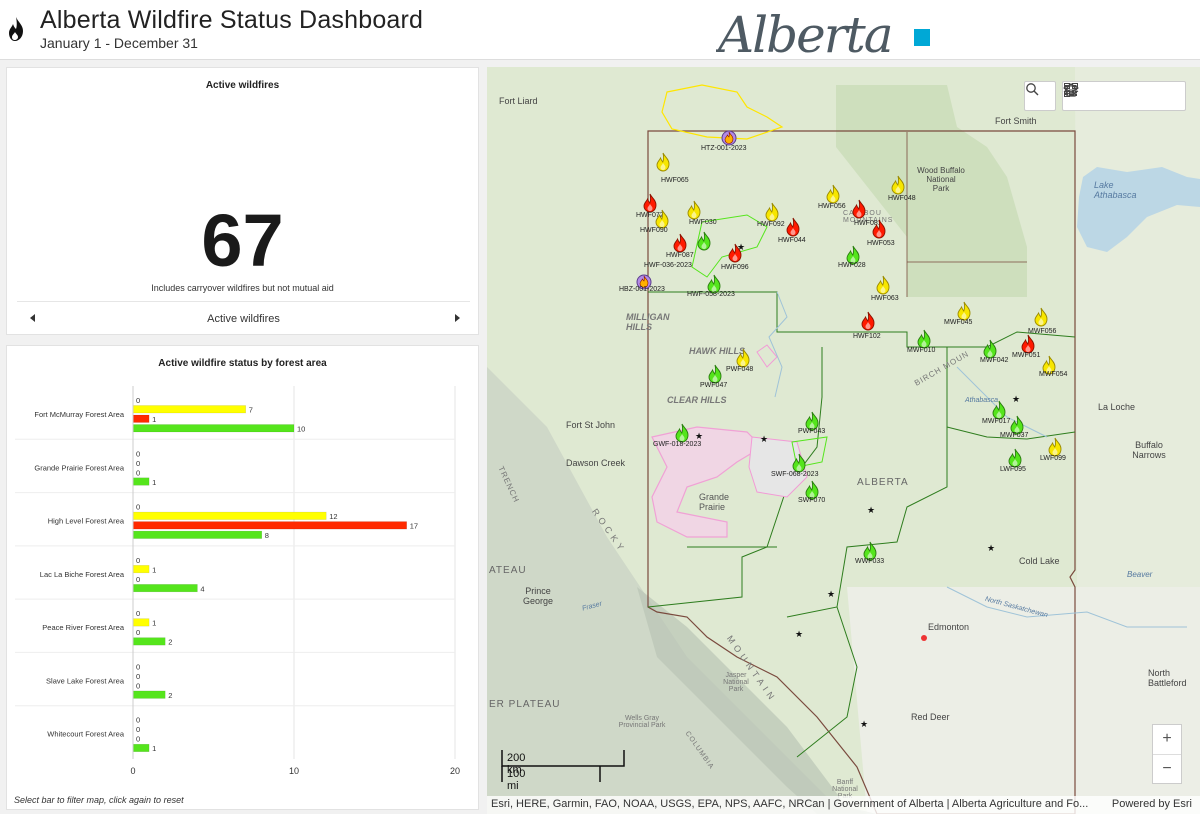 This screenshot has width=1200, height=814. What do you see at coordinates (642, 722) in the screenshot?
I see `map-label-wells-gray: Wells Gray Provincial Park` at bounding box center [642, 722].